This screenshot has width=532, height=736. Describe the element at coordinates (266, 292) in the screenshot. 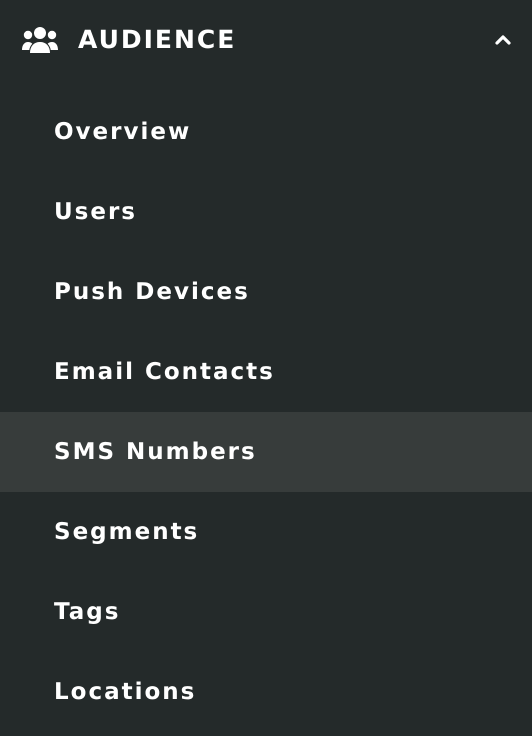

I see `sidebar-item: Push Devices` at that location.